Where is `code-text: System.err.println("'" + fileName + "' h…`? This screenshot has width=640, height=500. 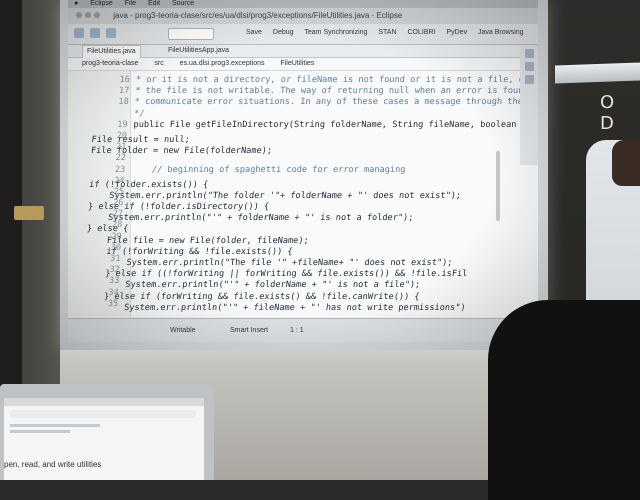 code-text: System.err.println("'" + fileName + "' h… is located at coordinates (267, 307).